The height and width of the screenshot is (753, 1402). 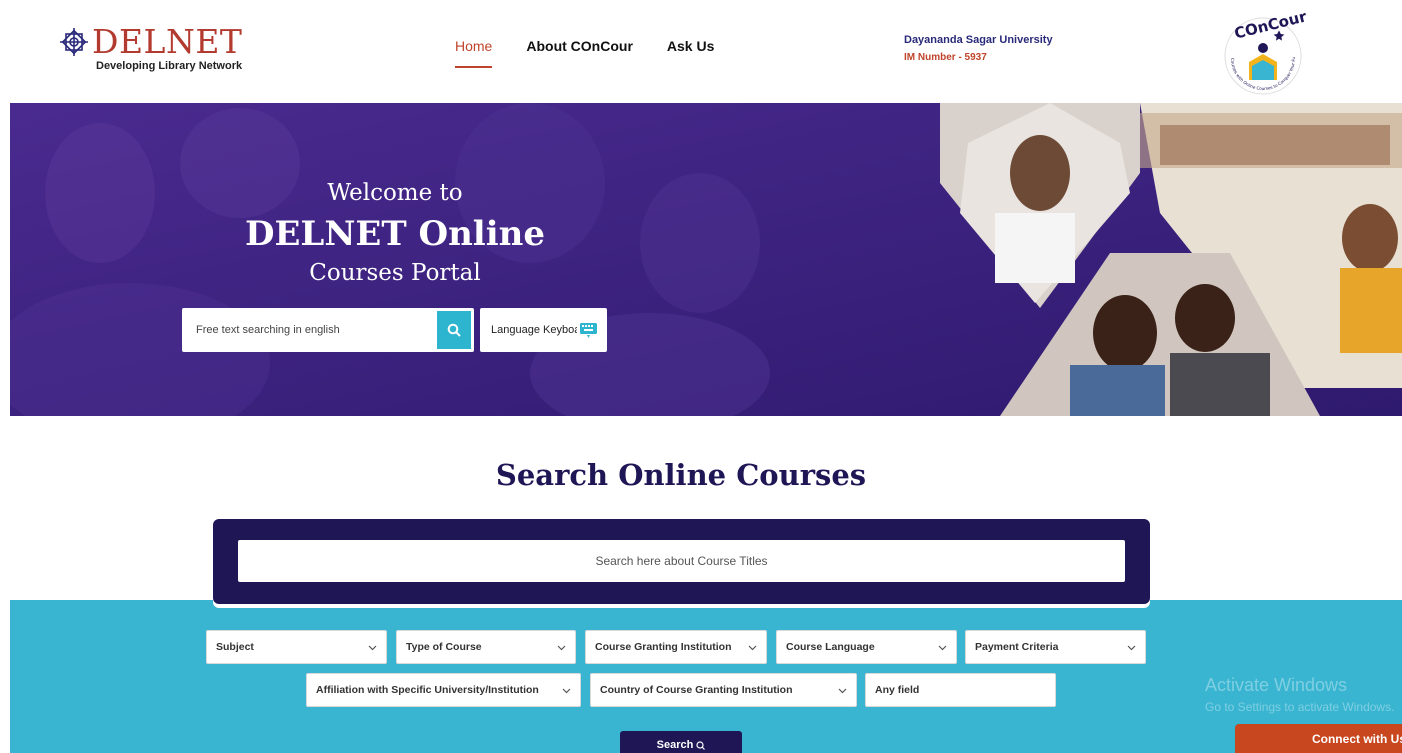 What do you see at coordinates (474, 53) in the screenshot?
I see `nav-home: Home` at bounding box center [474, 53].